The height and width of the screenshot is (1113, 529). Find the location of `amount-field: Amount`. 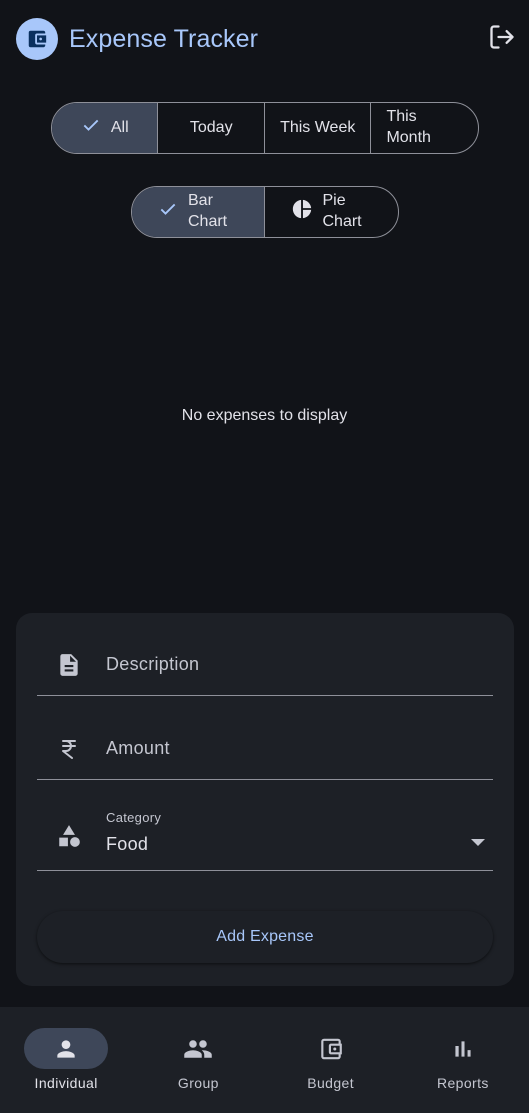

amount-field: Amount is located at coordinates (265, 748).